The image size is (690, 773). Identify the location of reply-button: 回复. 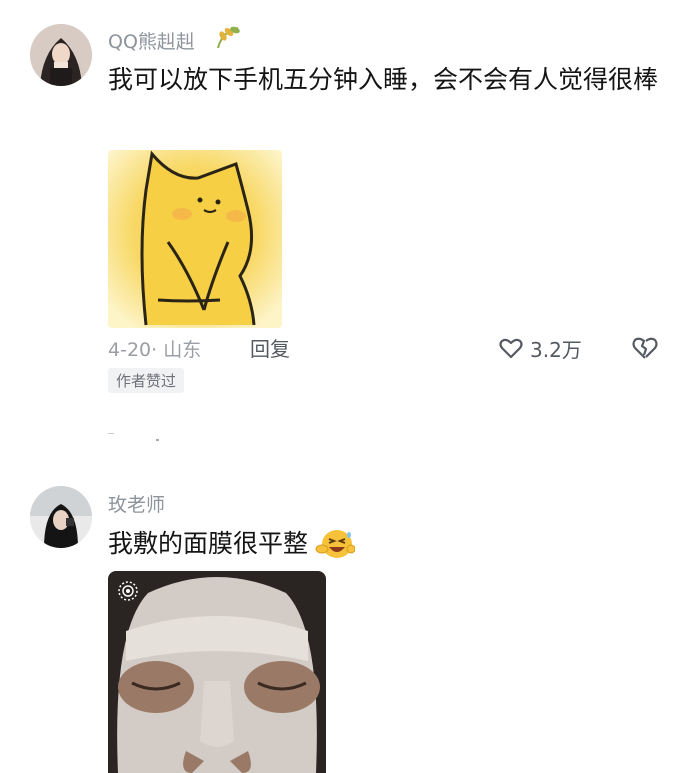
(270, 347).